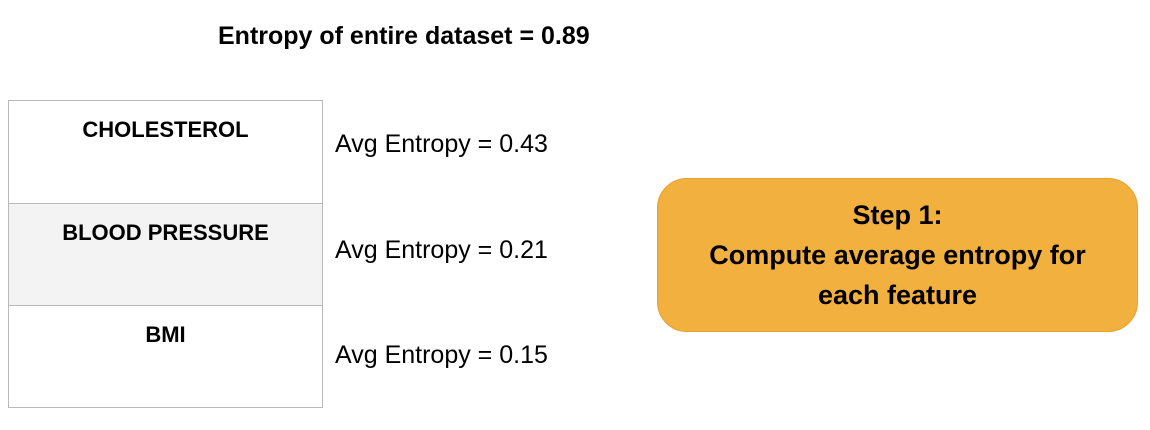 This screenshot has width=1150, height=430. I want to click on avg-entropy-bmi: Avg Entropy = 0.15, so click(441, 355).